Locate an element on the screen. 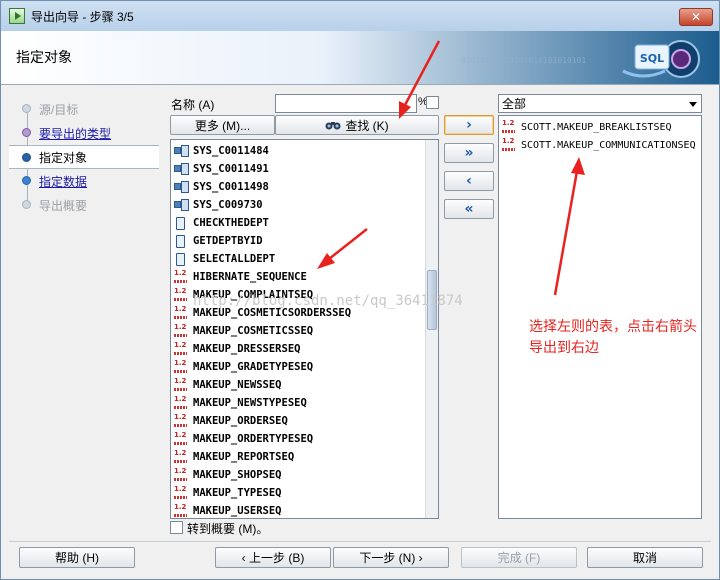 The image size is (720, 580). list-item: 1.2 MAKEUP_SHOPSEQ is located at coordinates (227, 475).